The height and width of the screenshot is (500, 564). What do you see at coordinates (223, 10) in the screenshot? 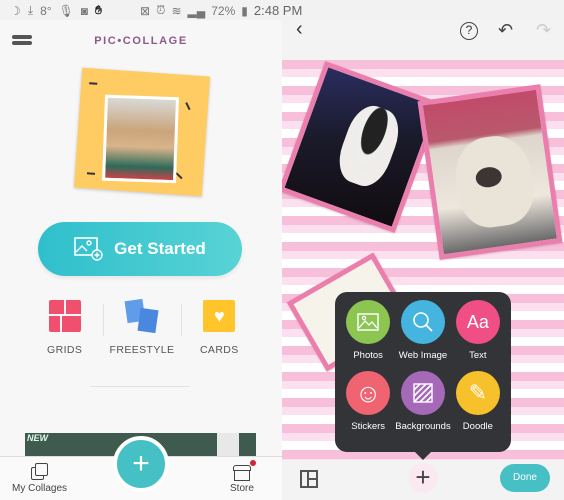
I see `battery-percent: 72%` at bounding box center [223, 10].